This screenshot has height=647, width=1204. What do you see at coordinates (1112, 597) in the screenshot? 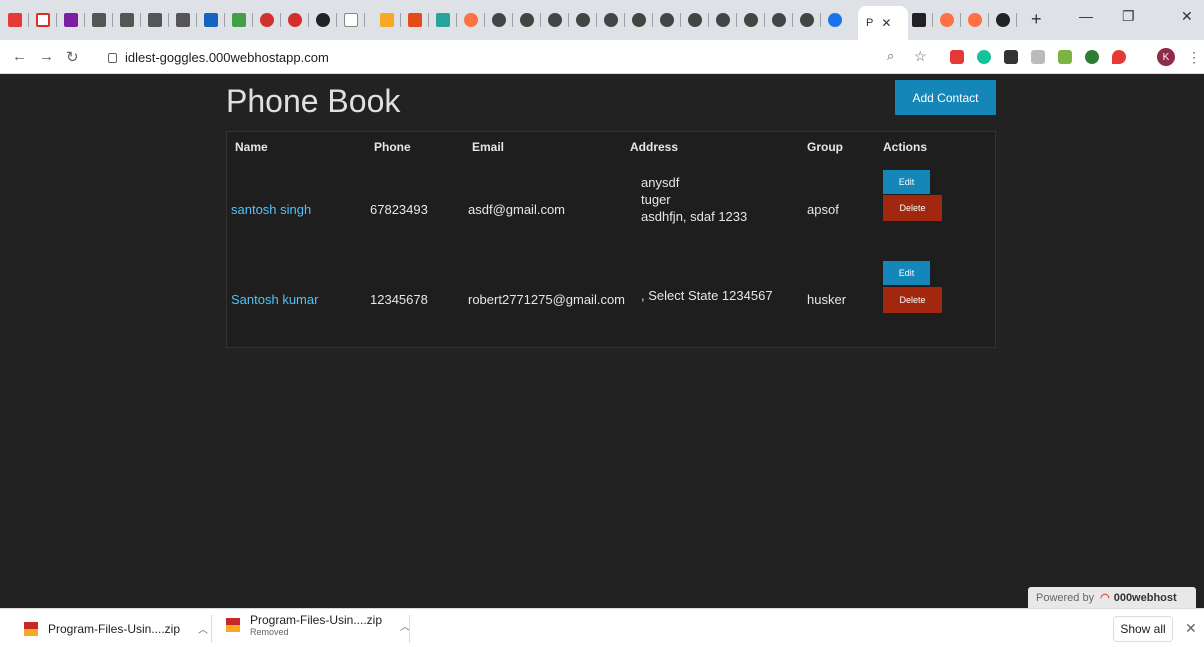
I see `powered-by-badge: Powered by ◠ 000webhost` at bounding box center [1112, 597].